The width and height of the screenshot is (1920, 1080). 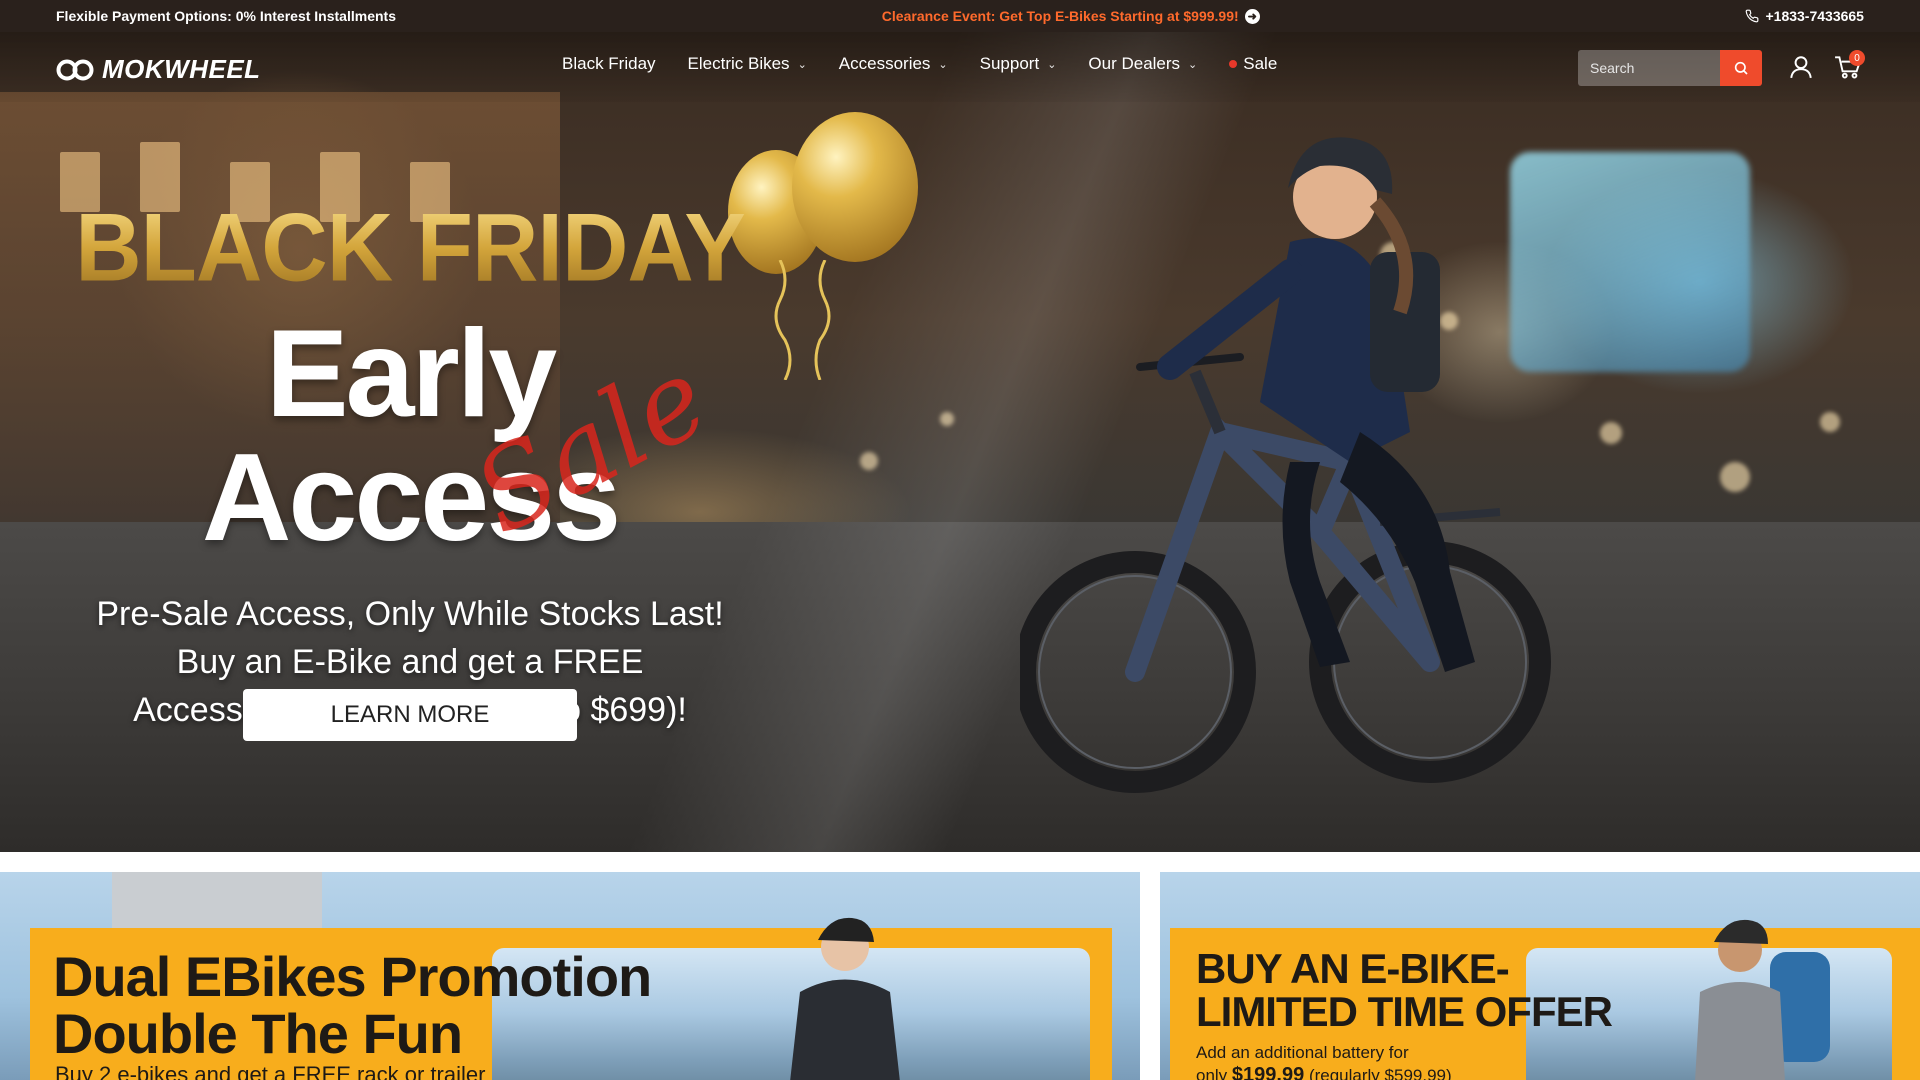 What do you see at coordinates (75, 69) in the screenshot?
I see `mokwheel-logo-icon` at bounding box center [75, 69].